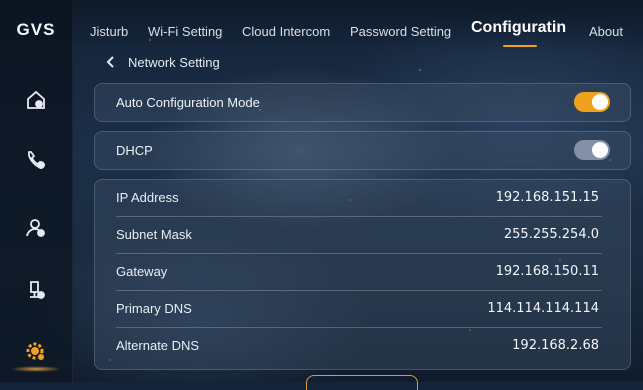 This screenshot has height=390, width=643. What do you see at coordinates (134, 150) in the screenshot?
I see `dhcp-label: DHCP` at bounding box center [134, 150].